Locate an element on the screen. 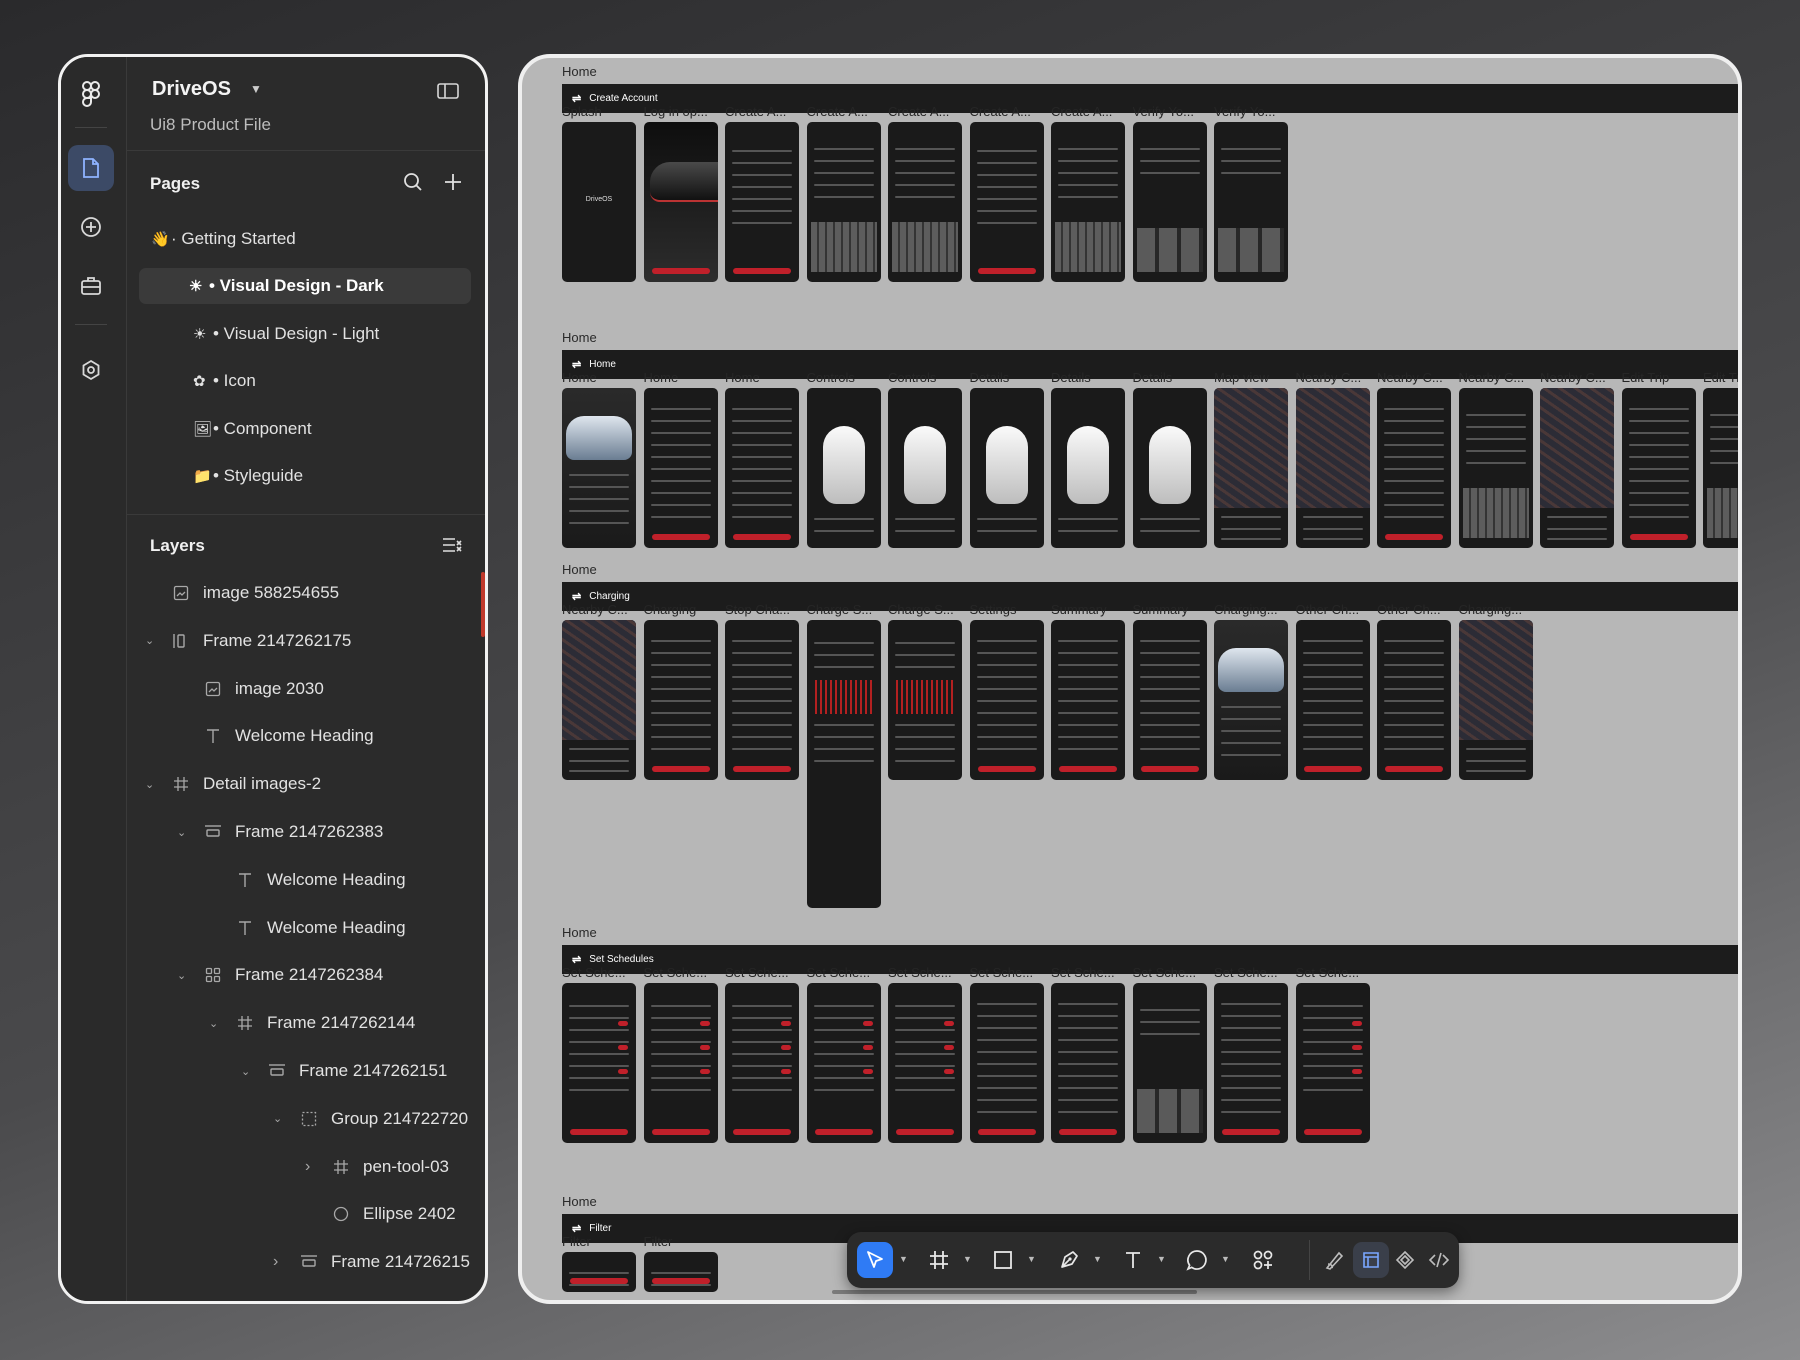  layer-row: image 2030 is located at coordinates (250, 689).